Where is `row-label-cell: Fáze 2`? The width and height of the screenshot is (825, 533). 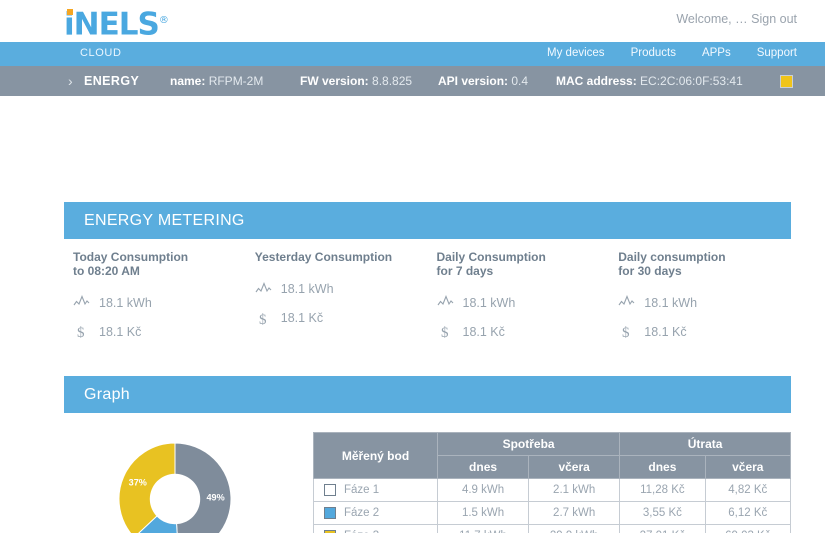 row-label-cell: Fáze 2 is located at coordinates (375, 513).